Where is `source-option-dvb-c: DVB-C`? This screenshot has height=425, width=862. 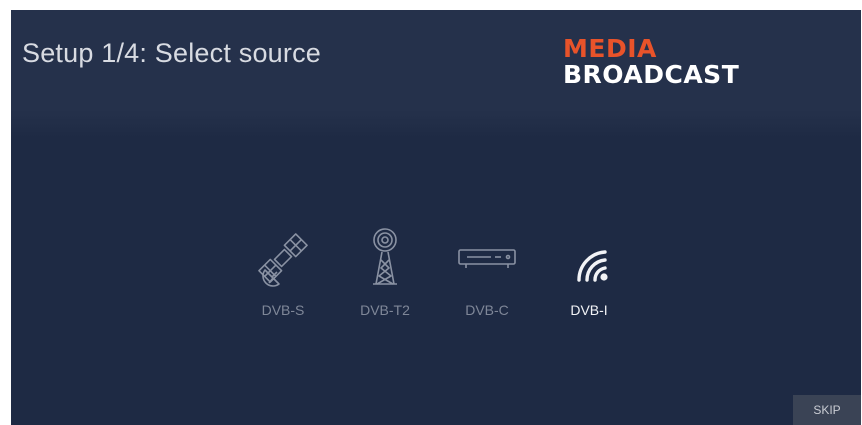 source-option-dvb-c: DVB-C is located at coordinates (487, 273).